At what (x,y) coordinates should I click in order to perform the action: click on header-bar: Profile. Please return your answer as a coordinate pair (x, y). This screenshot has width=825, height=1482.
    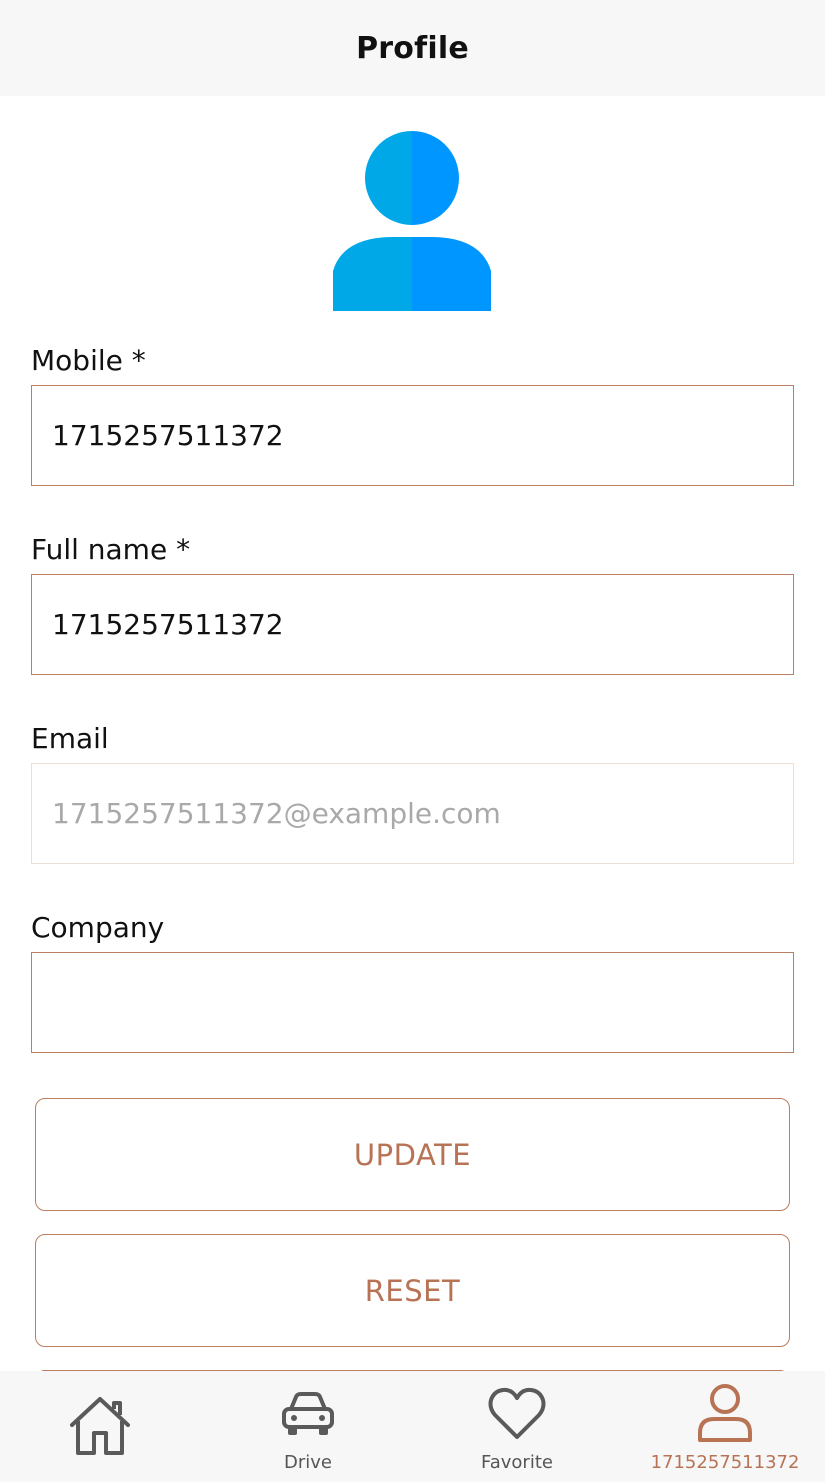
    Looking at the image, I should click on (412, 48).